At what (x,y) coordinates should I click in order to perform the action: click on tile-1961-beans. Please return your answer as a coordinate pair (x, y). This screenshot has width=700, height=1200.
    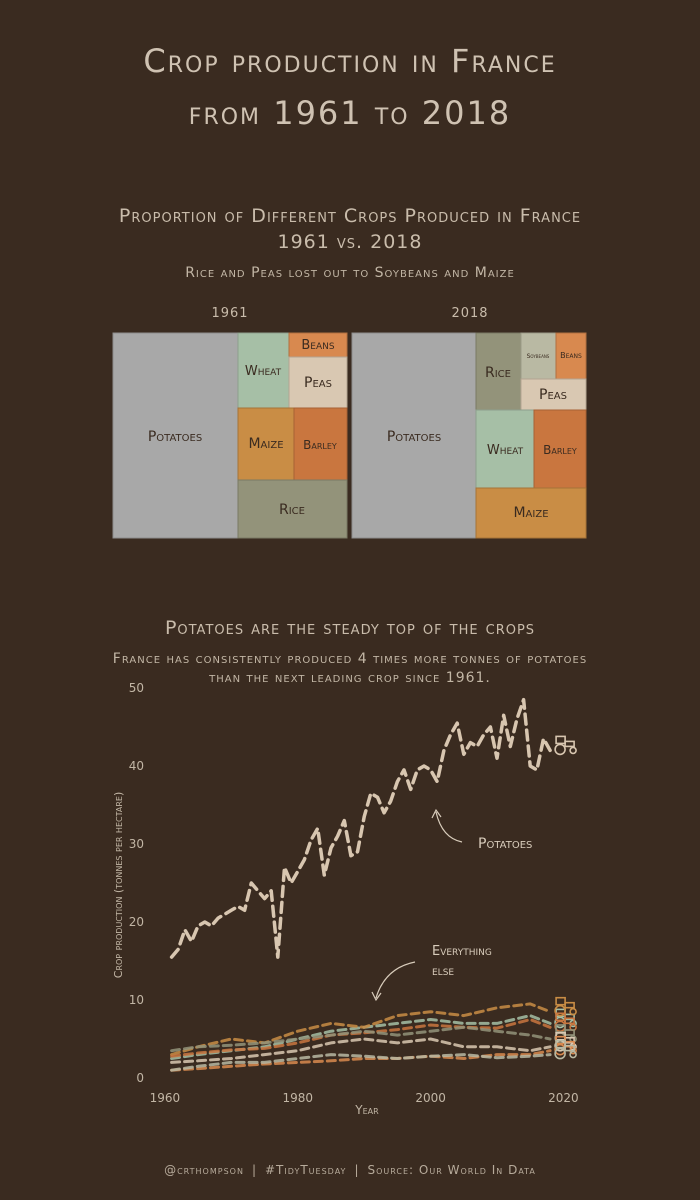
    Looking at the image, I should click on (318, 345).